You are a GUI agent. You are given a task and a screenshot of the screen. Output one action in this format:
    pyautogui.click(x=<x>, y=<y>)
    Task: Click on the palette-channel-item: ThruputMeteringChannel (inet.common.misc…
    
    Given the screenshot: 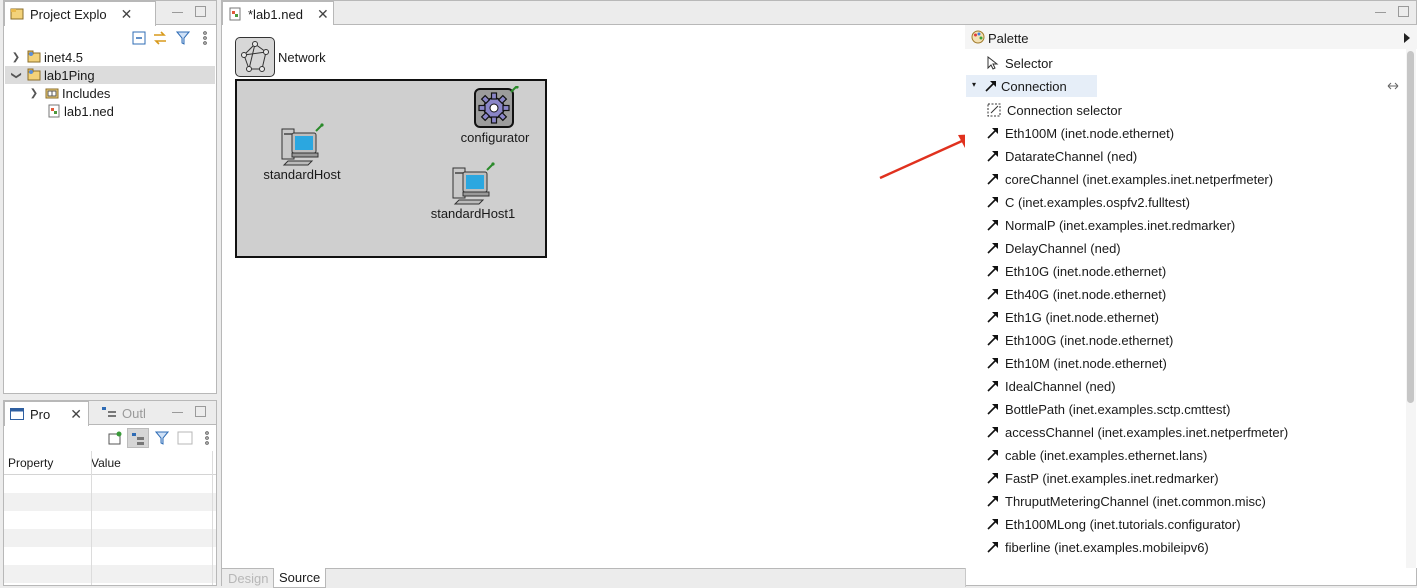 What is the action you would take?
    pyautogui.click(x=1126, y=501)
    